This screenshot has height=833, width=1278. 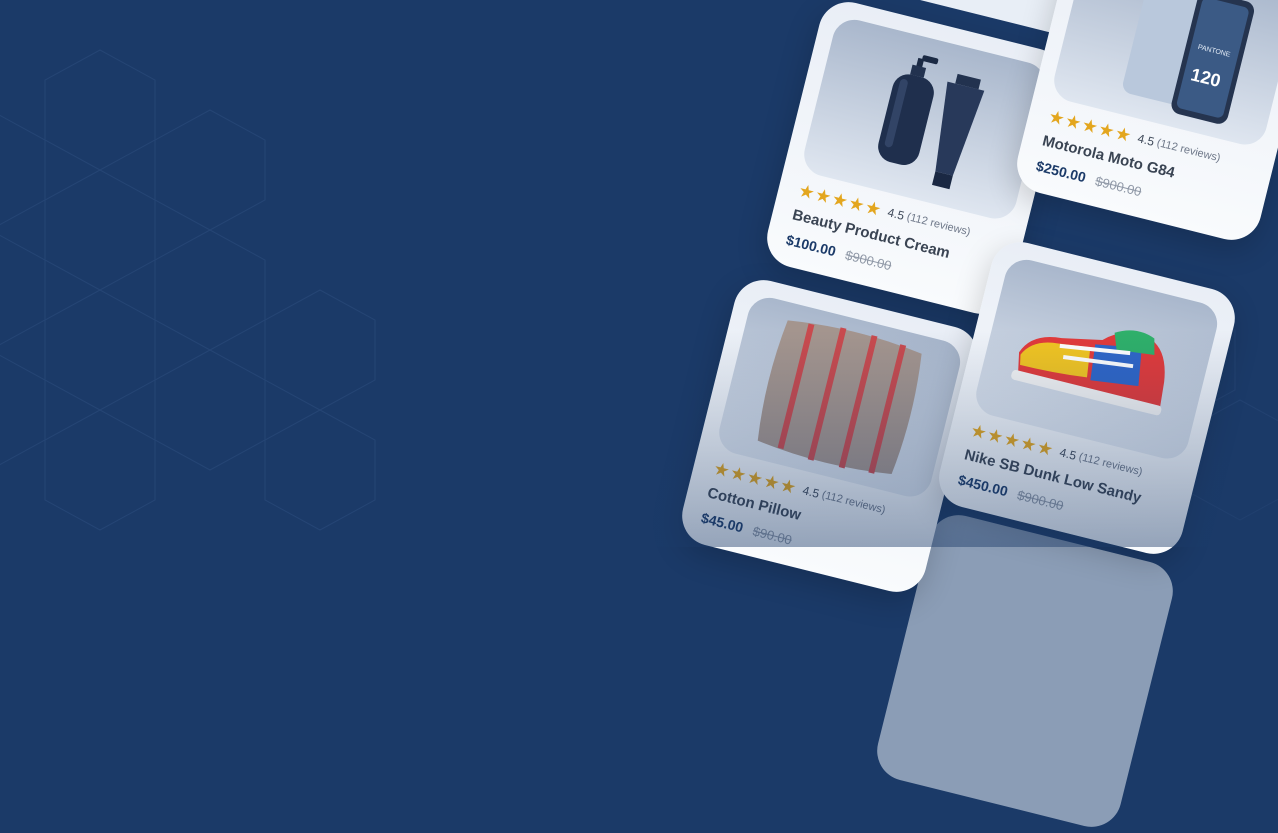 What do you see at coordinates (1061, 171) in the screenshot?
I see `product-price: $250.00` at bounding box center [1061, 171].